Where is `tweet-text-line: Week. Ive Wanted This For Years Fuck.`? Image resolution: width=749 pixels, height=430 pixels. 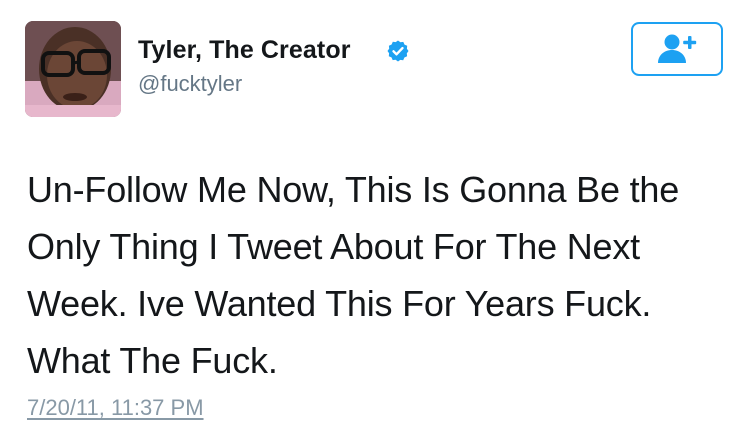
tweet-text-line: Week. Ive Wanted This For Years Fuck. is located at coordinates (339, 303).